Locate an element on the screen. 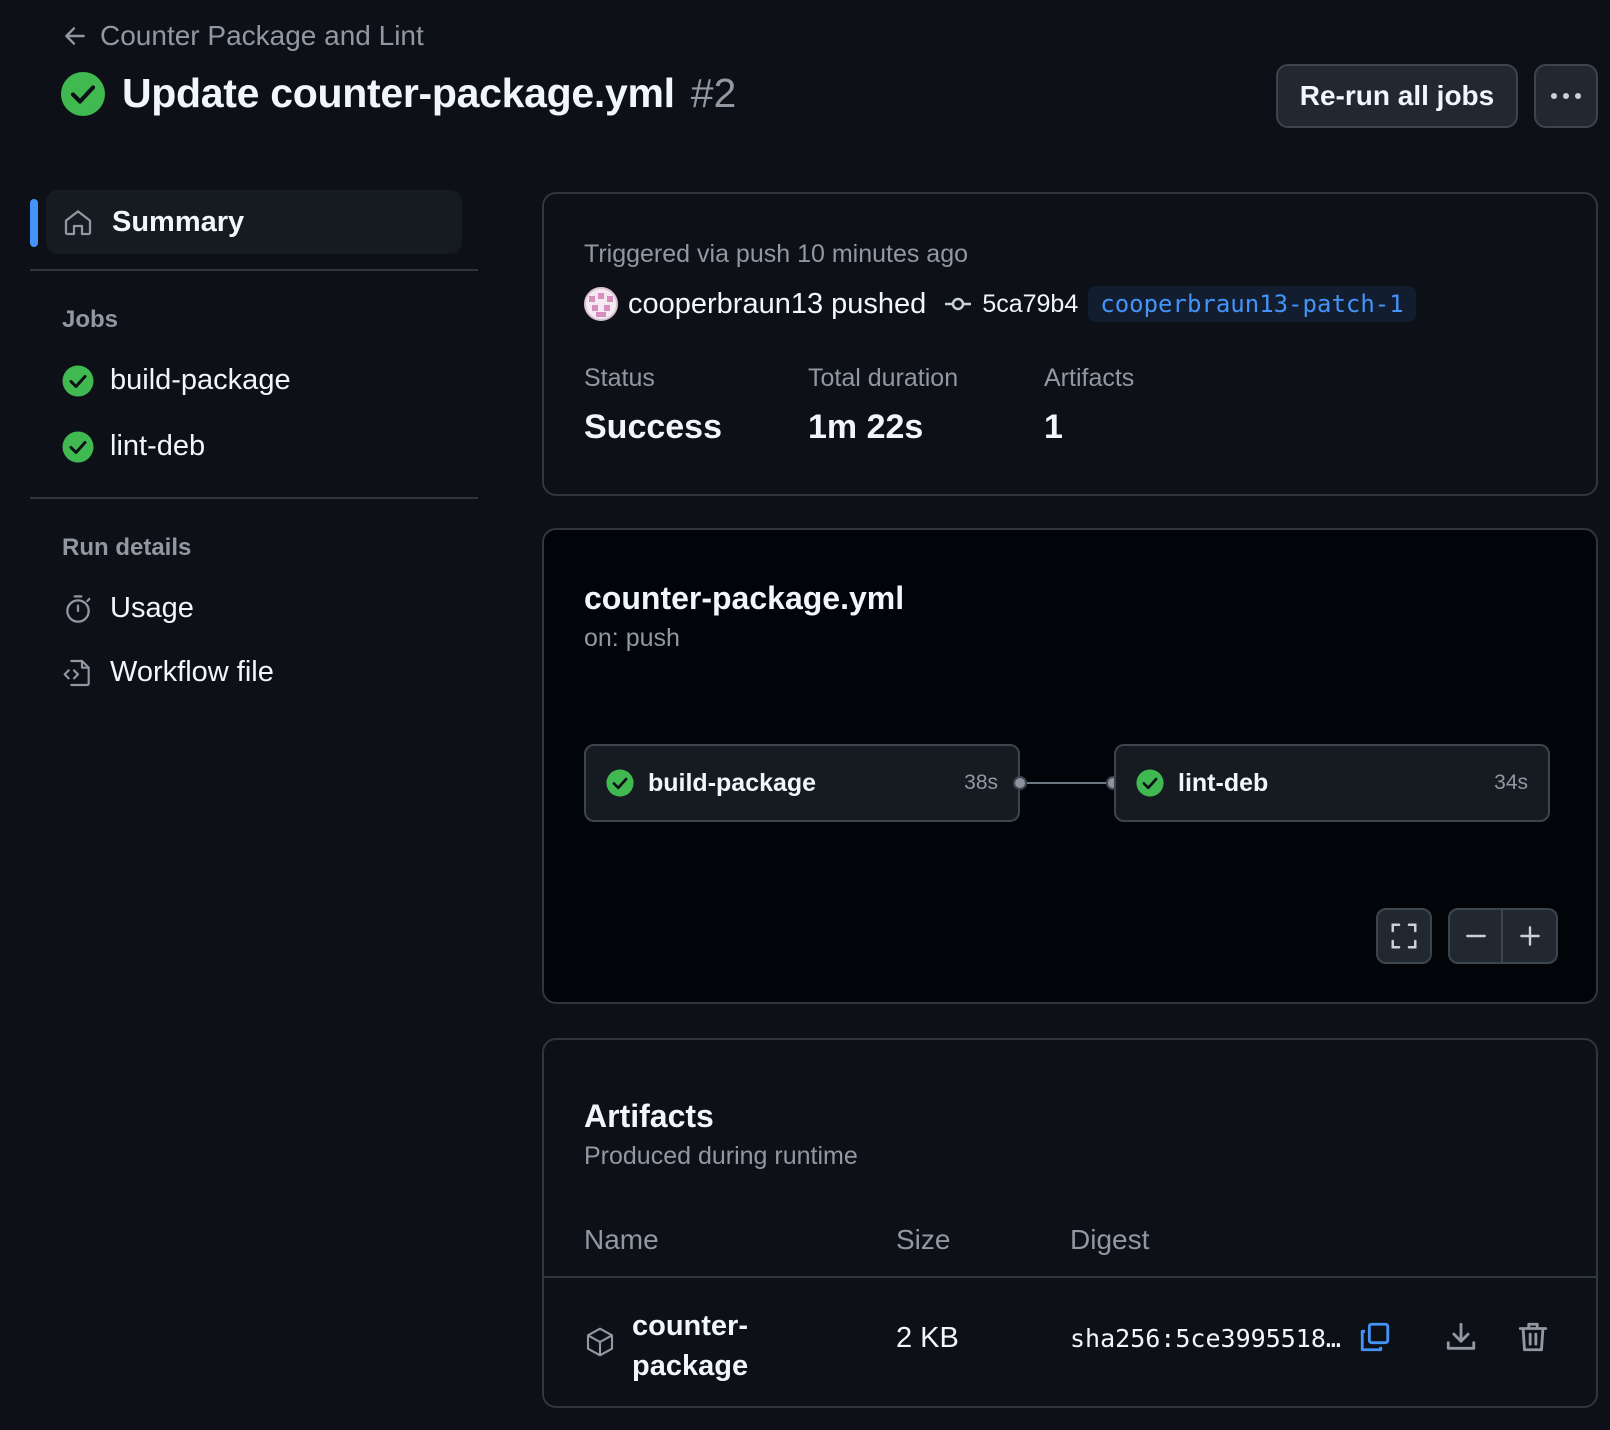 The image size is (1610, 1430). page-title: Update counter-package.yml is located at coordinates (398, 93).